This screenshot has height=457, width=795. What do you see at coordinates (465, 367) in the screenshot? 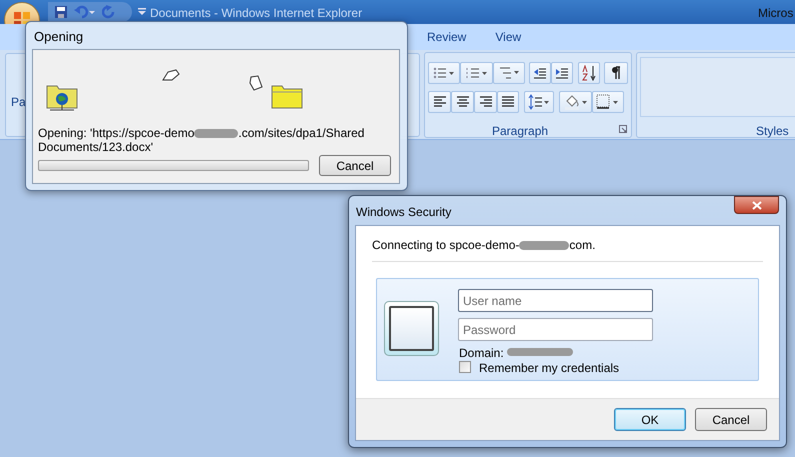
I see `remember-checkbox` at bounding box center [465, 367].